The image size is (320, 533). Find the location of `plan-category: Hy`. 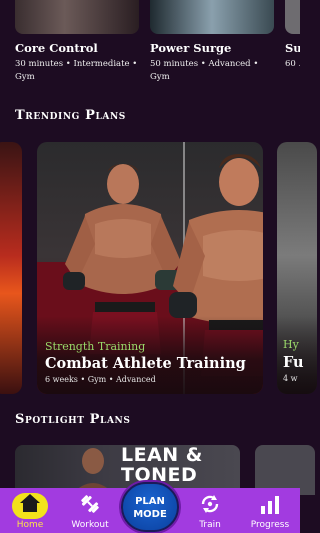

plan-category: Hy is located at coordinates (291, 344).